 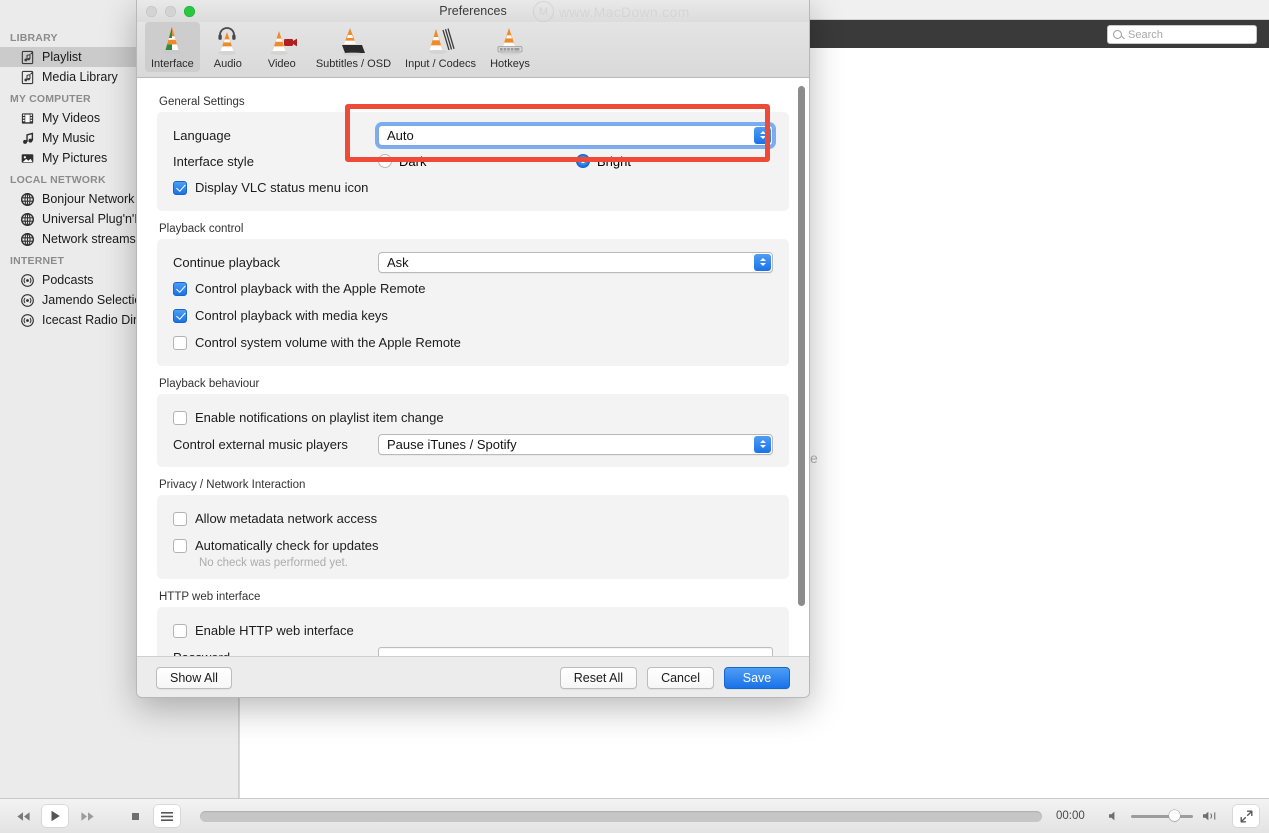 What do you see at coordinates (194, 677) in the screenshot?
I see `show-all-button: Show All` at bounding box center [194, 677].